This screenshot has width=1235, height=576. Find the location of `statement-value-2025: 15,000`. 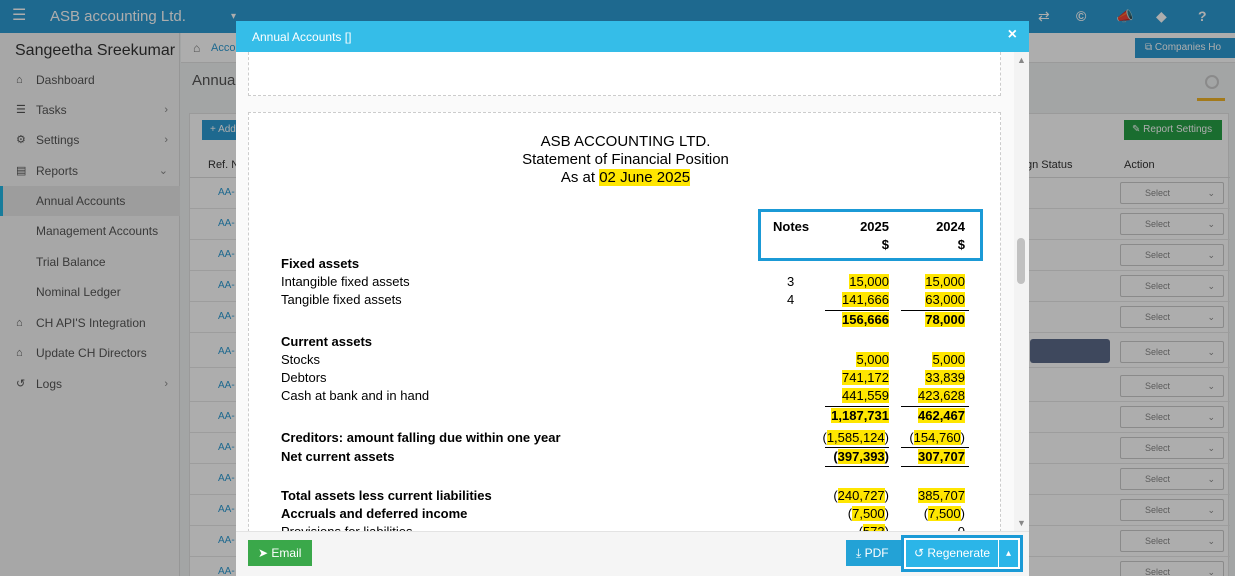

statement-value-2025: 15,000 is located at coordinates (849, 281).